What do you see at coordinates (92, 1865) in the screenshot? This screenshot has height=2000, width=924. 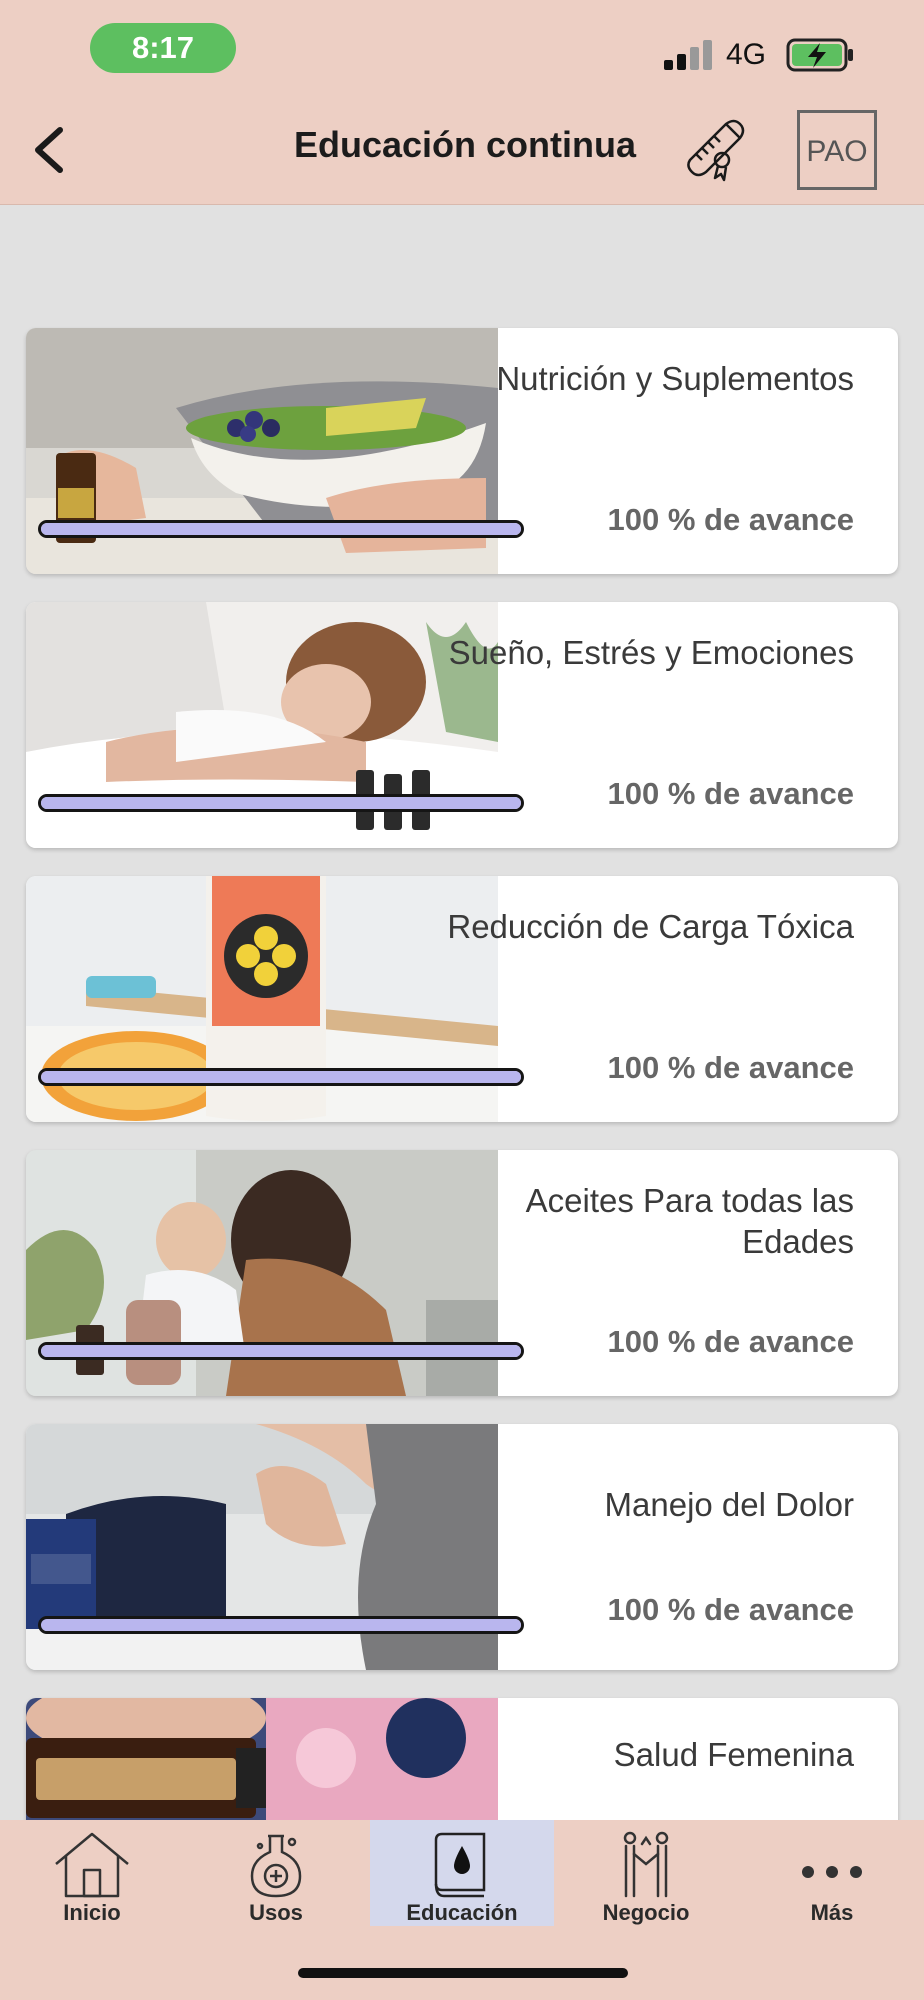 I see `home-icon` at bounding box center [92, 1865].